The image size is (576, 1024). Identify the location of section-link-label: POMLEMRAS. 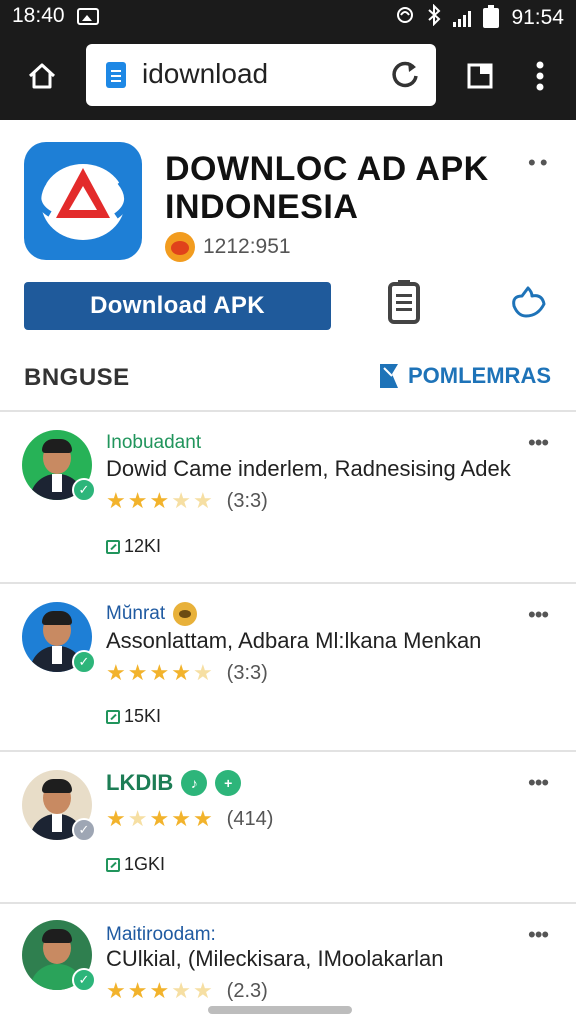
(479, 375).